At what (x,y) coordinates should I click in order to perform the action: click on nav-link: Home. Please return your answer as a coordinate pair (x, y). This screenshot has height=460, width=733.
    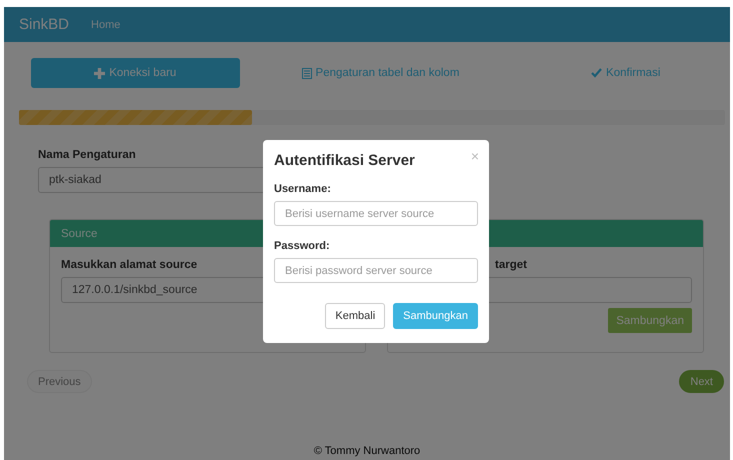
    Looking at the image, I should click on (105, 24).